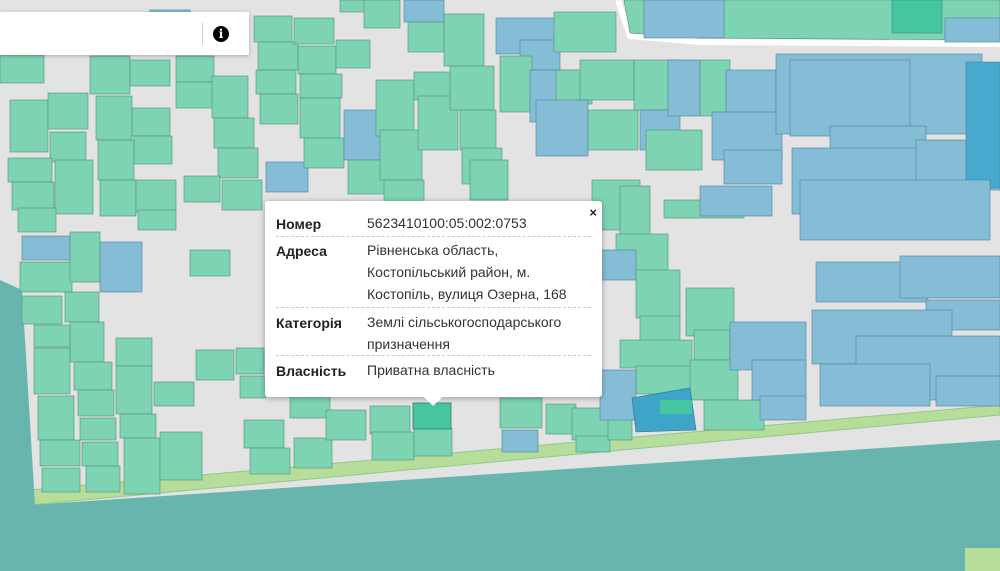 The height and width of the screenshot is (571, 1000). Describe the element at coordinates (432, 416) in the screenshot. I see `selected-parcel` at that location.